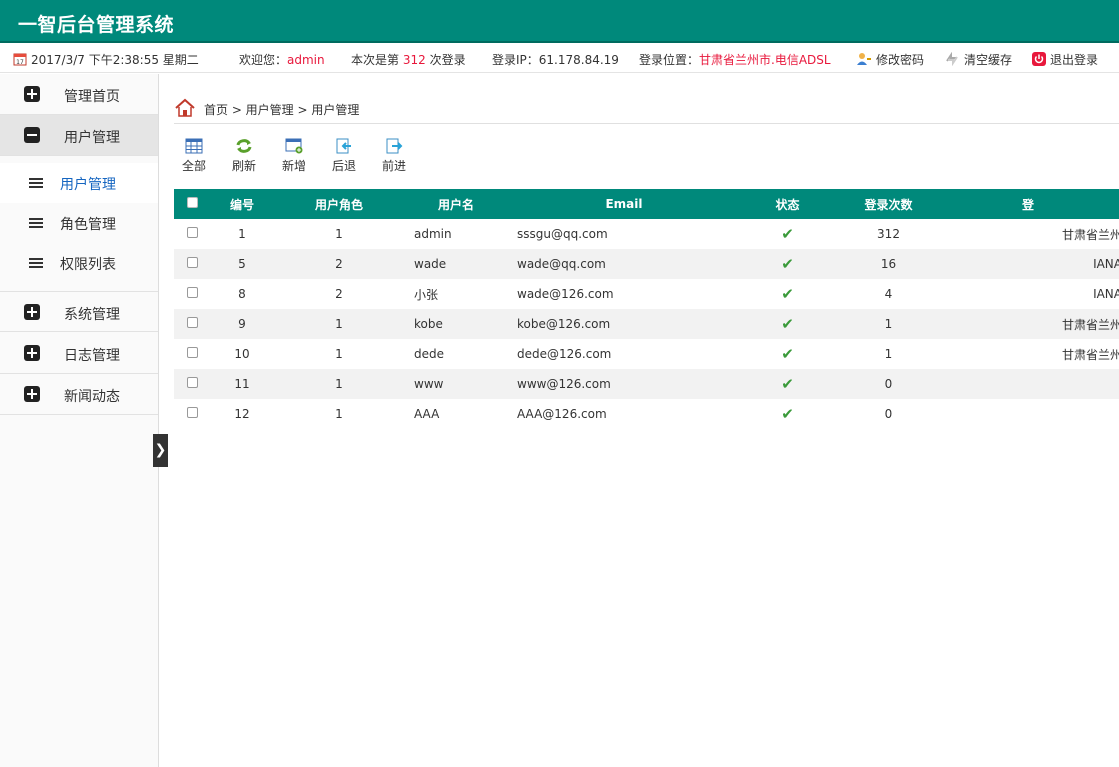 The width and height of the screenshot is (1119, 767). I want to click on login-location: 登录位置：甘肃省兰州市.电信ADSL, so click(735, 59).